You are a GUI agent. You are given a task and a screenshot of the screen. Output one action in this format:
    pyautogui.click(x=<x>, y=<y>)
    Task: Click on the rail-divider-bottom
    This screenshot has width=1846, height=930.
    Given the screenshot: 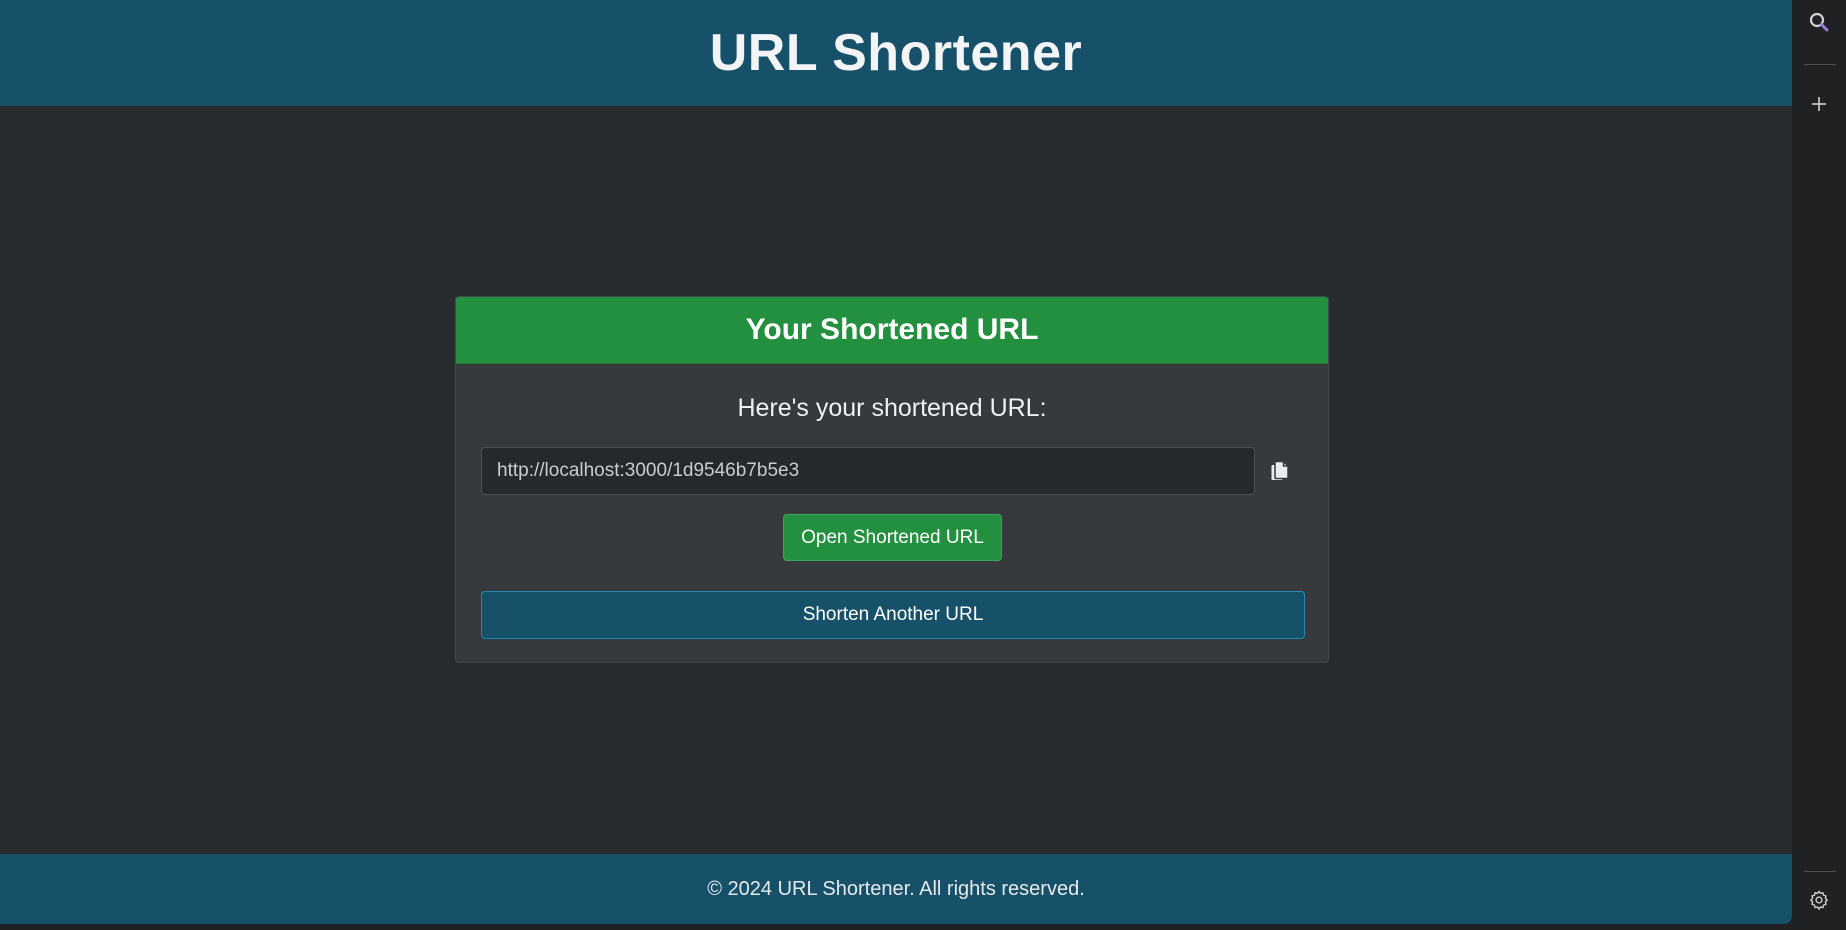 What is the action you would take?
    pyautogui.click(x=1820, y=871)
    